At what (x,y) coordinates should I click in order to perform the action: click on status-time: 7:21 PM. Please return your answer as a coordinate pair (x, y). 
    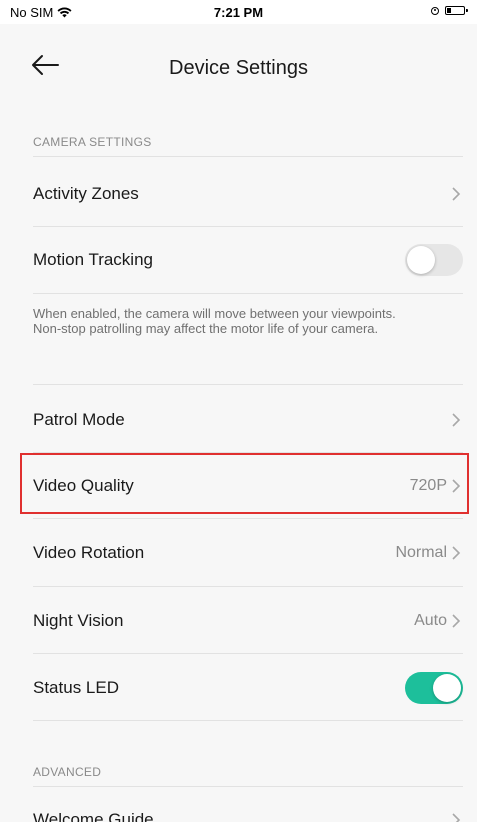
    Looking at the image, I should click on (238, 12).